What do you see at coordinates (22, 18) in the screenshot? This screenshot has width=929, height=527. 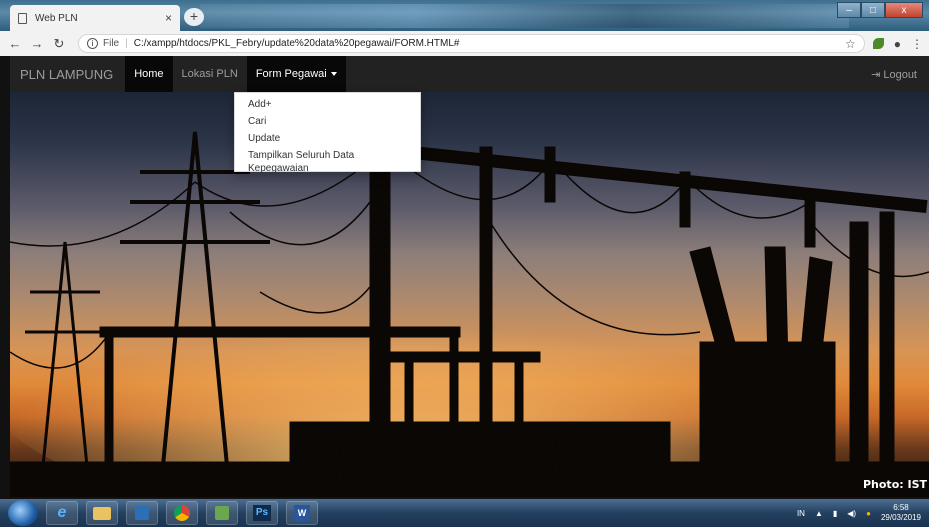 I see `document-icon` at bounding box center [22, 18].